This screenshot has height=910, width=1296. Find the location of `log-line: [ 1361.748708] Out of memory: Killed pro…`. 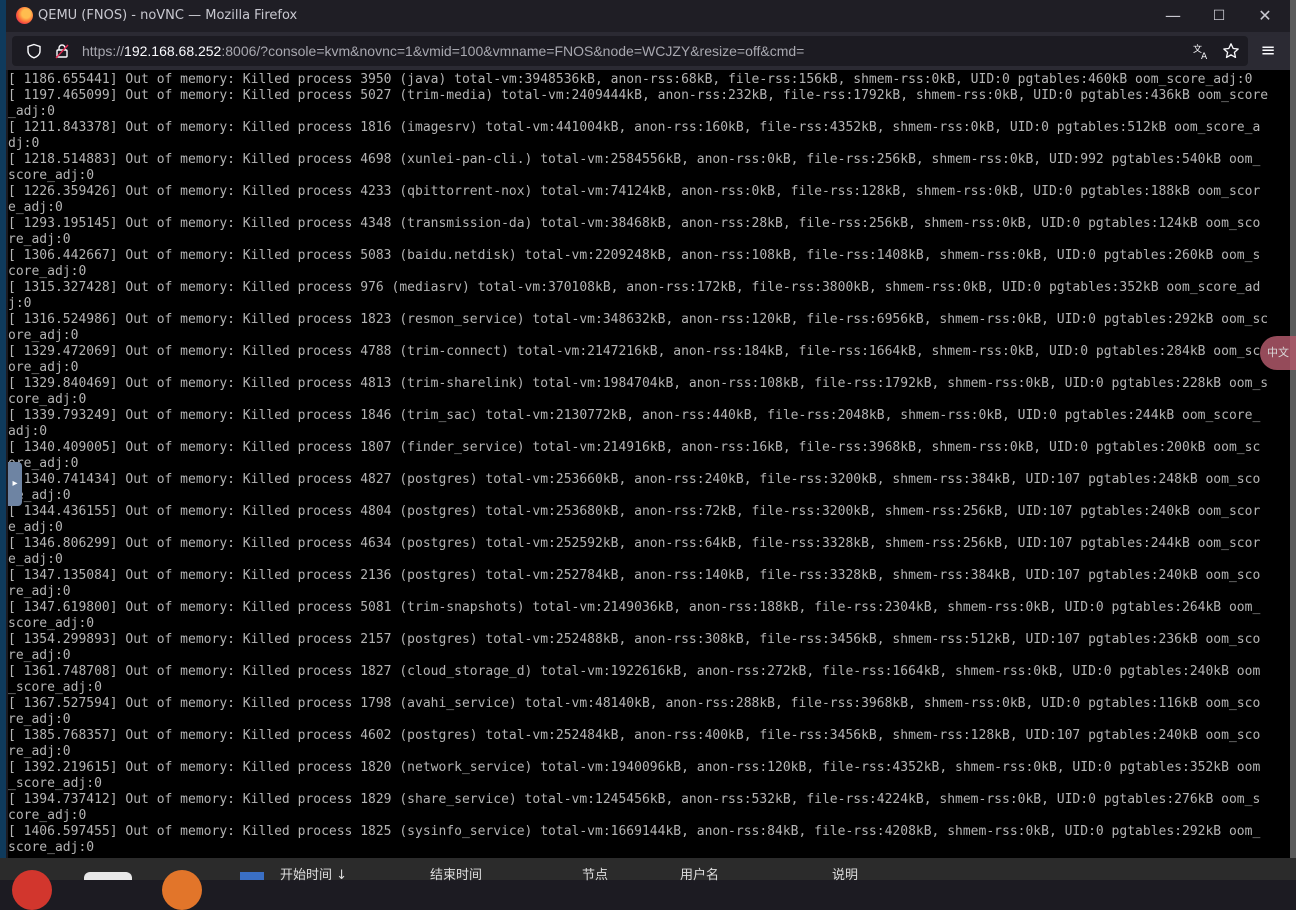

log-line: [ 1361.748708] Out of memory: Killed pro… is located at coordinates (634, 671).